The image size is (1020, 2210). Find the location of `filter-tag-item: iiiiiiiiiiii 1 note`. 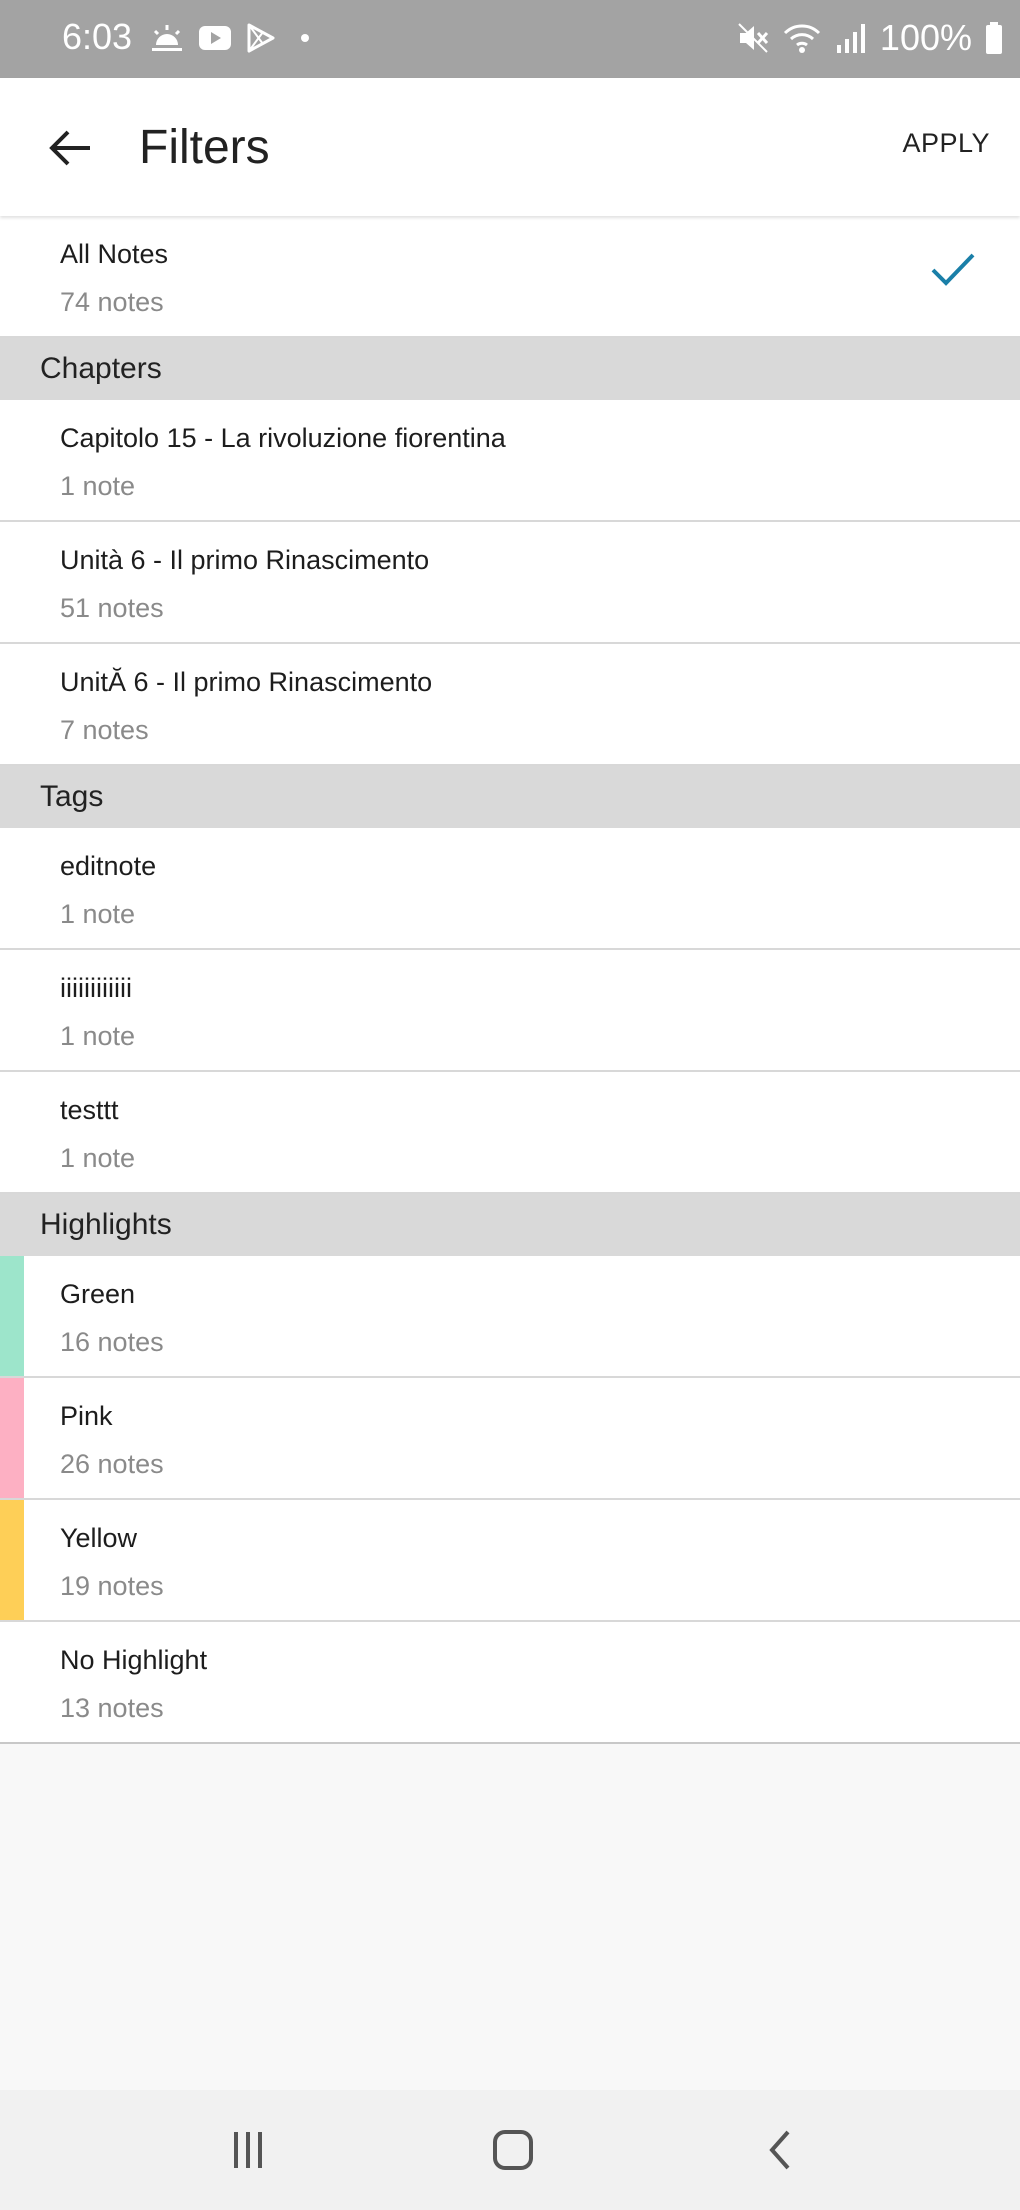

filter-tag-item: iiiiiiiiiiii 1 note is located at coordinates (510, 1011).